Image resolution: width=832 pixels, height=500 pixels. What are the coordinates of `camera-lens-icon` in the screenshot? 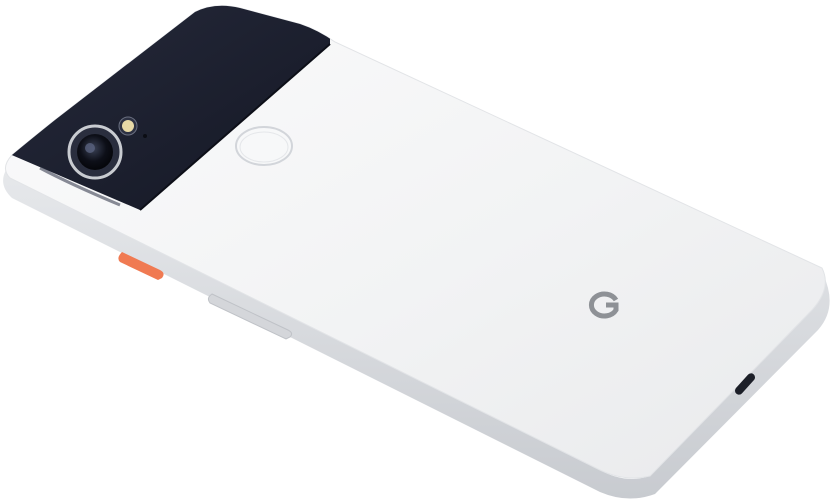 It's located at (95, 152).